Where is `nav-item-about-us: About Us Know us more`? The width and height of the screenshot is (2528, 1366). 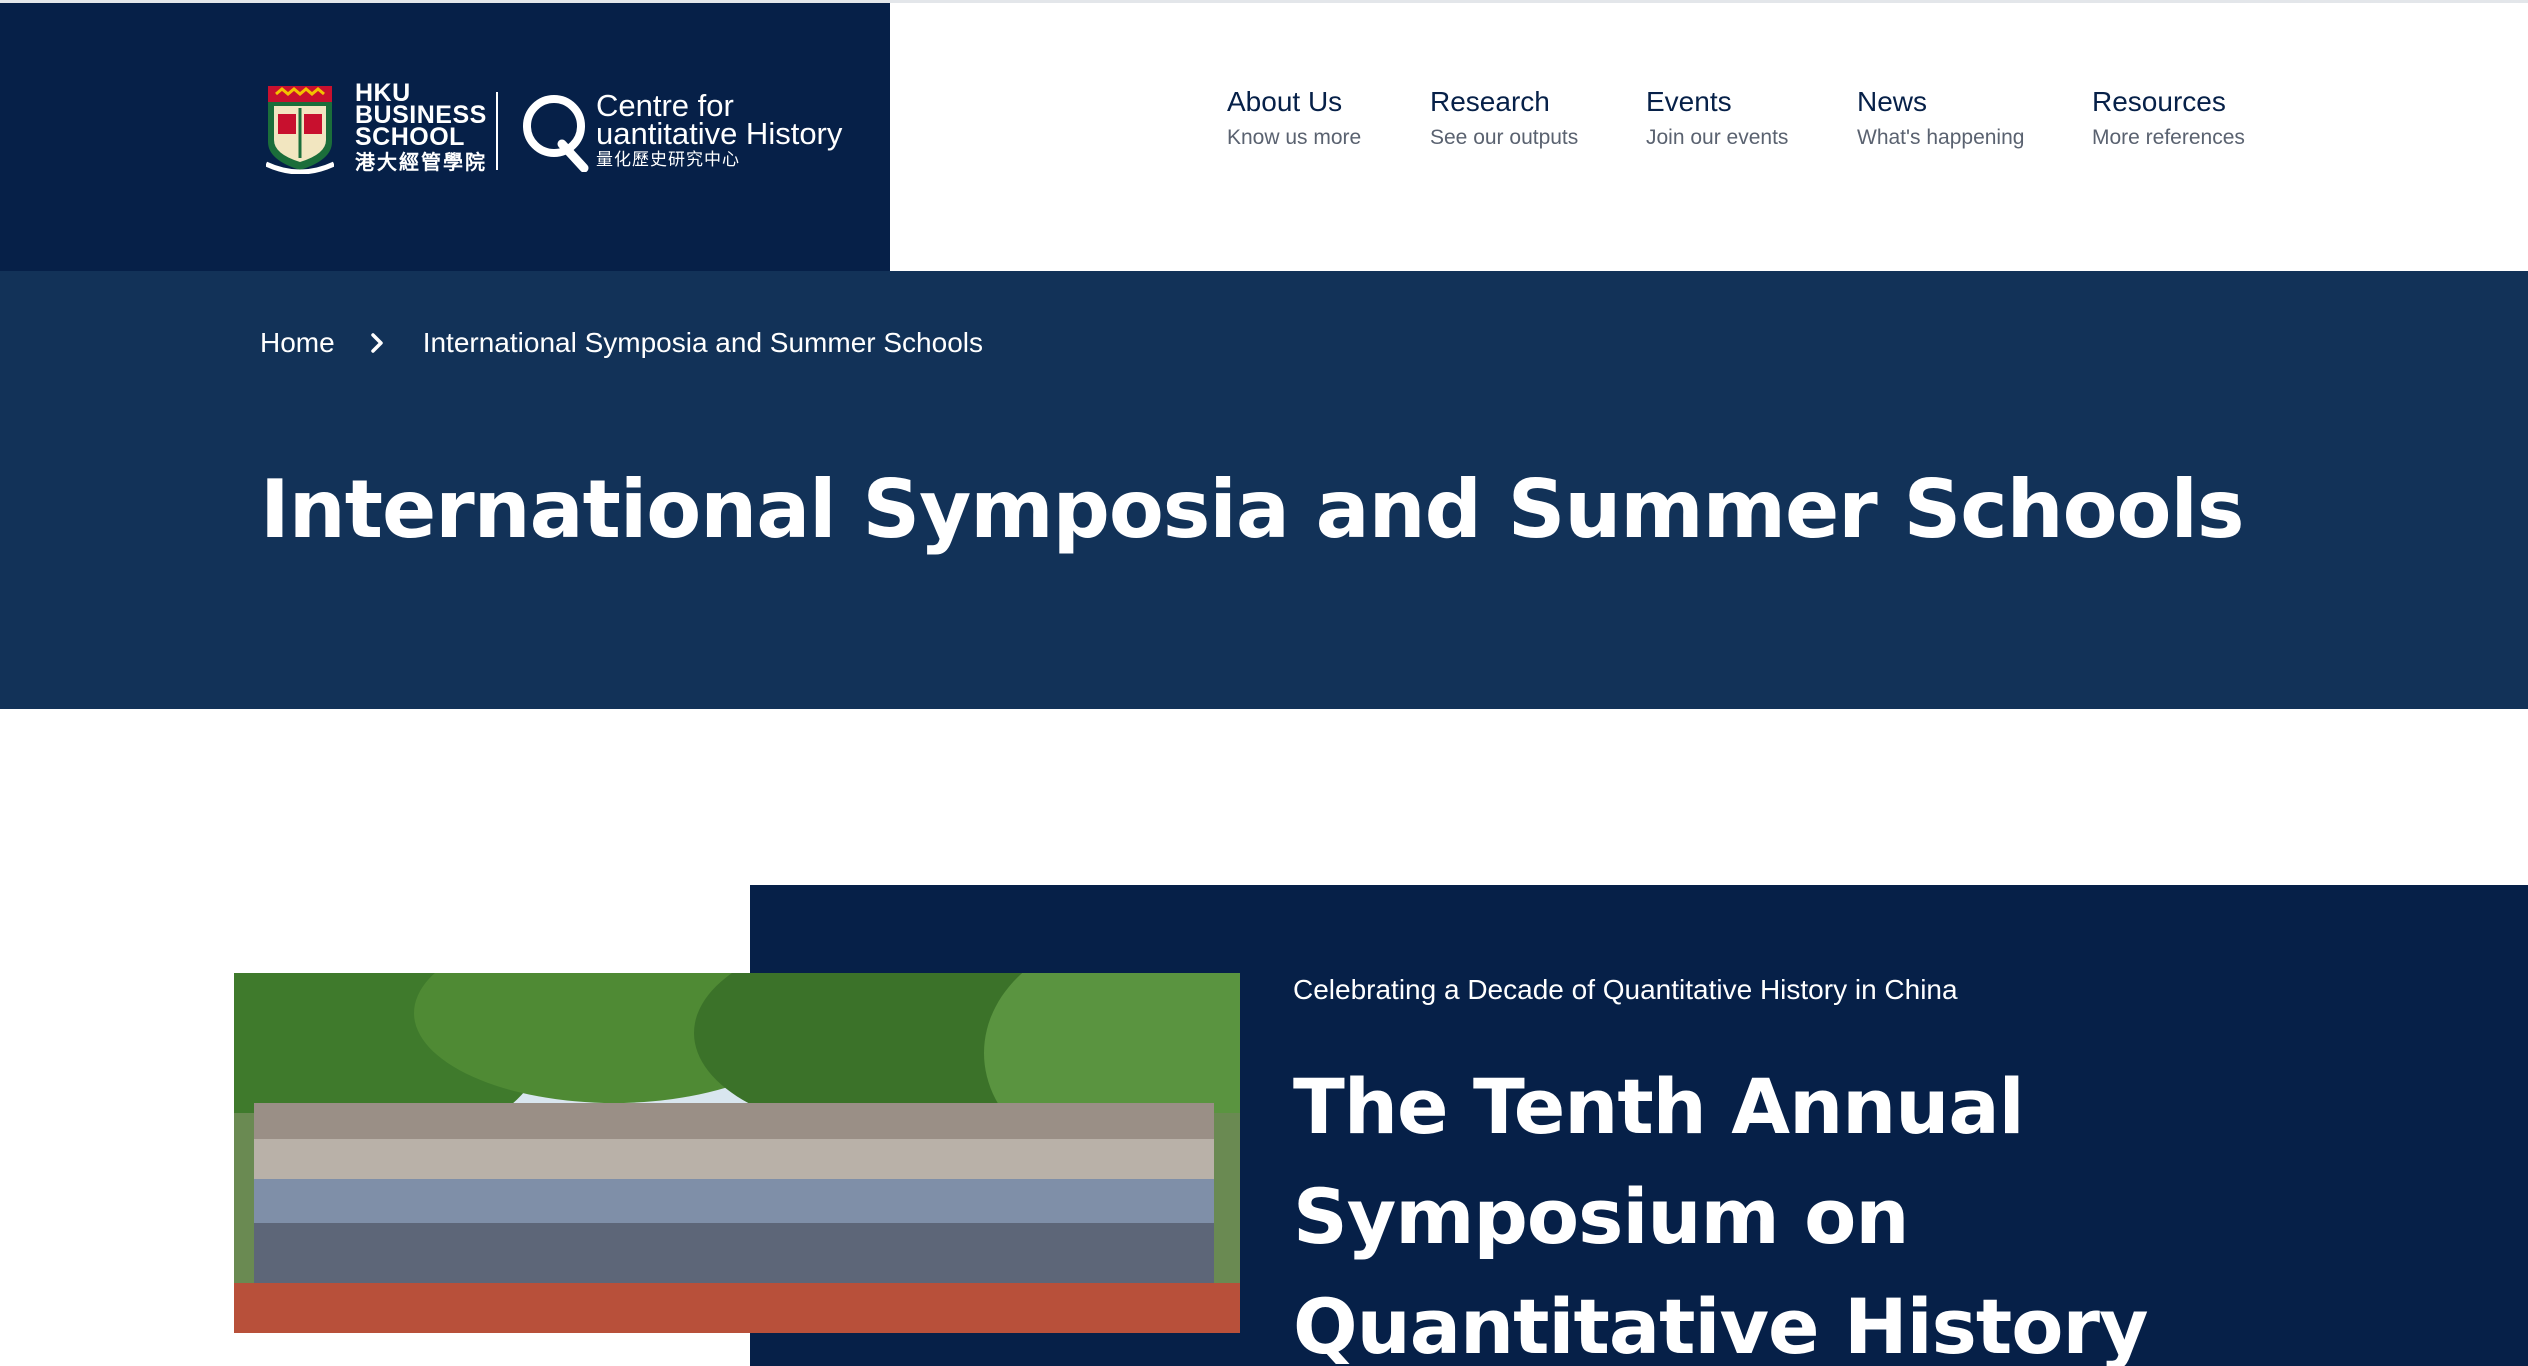
nav-item-about-us: About Us Know us more is located at coordinates (1294, 118).